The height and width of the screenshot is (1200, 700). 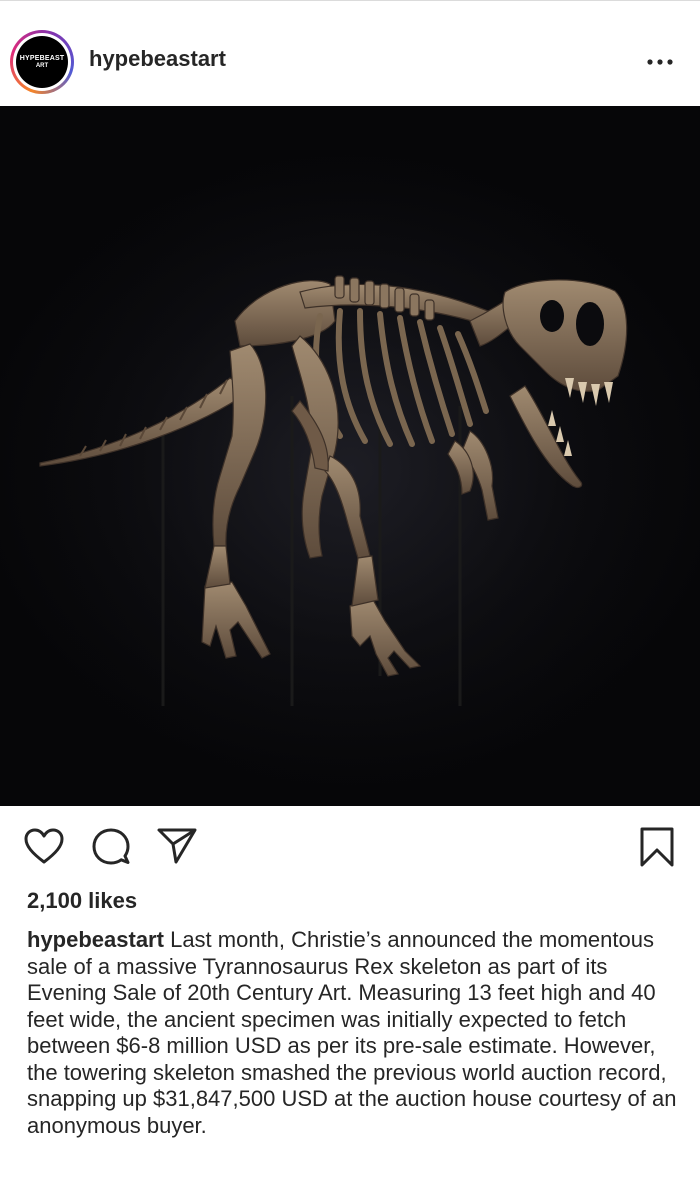 What do you see at coordinates (657, 847) in the screenshot?
I see `bookmark-icon` at bounding box center [657, 847].